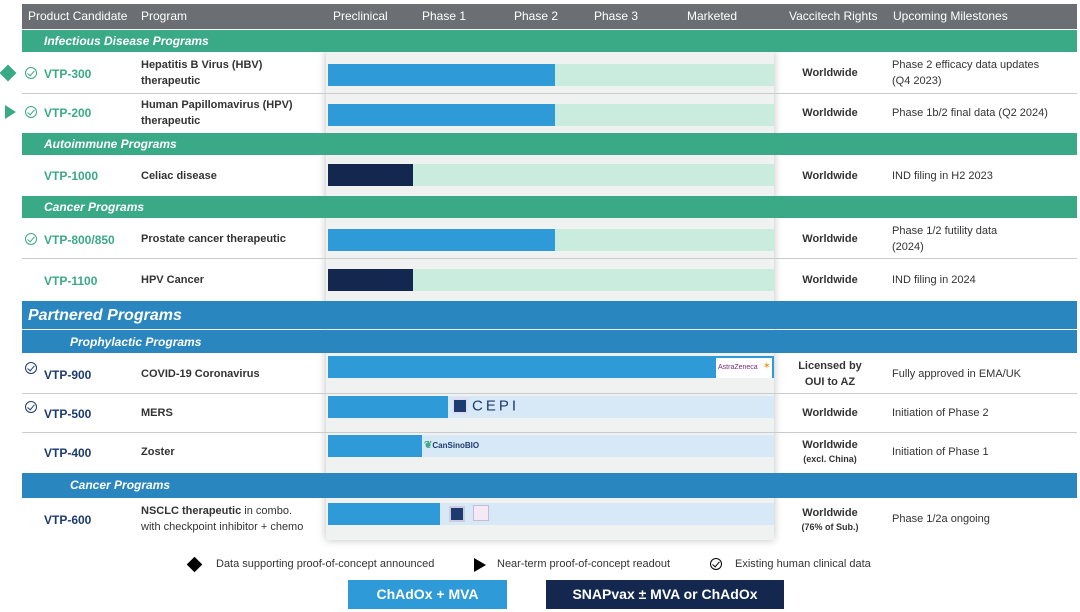  What do you see at coordinates (480, 565) in the screenshot?
I see `legend-triangle-icon` at bounding box center [480, 565].